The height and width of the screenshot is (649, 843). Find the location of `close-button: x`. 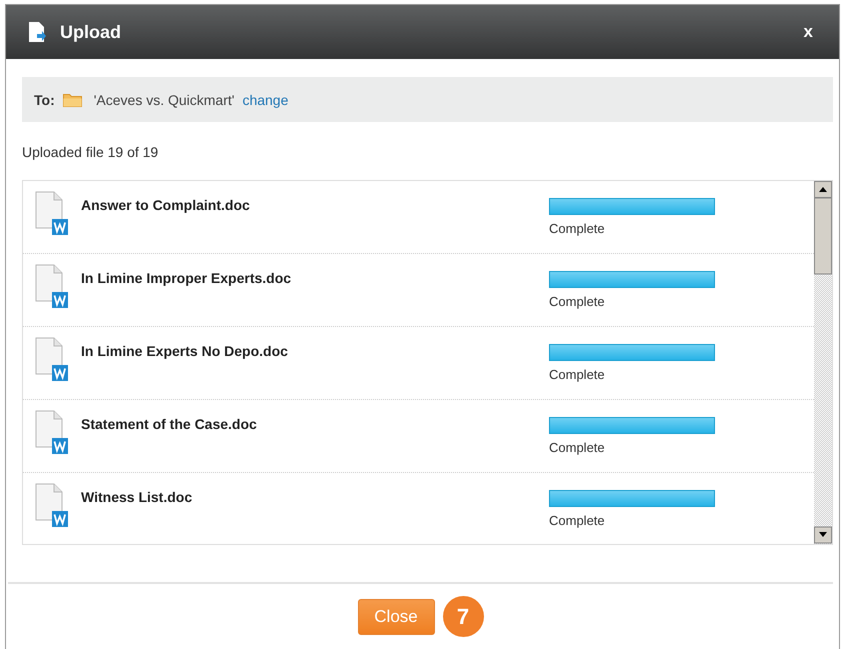

close-button: x is located at coordinates (808, 32).